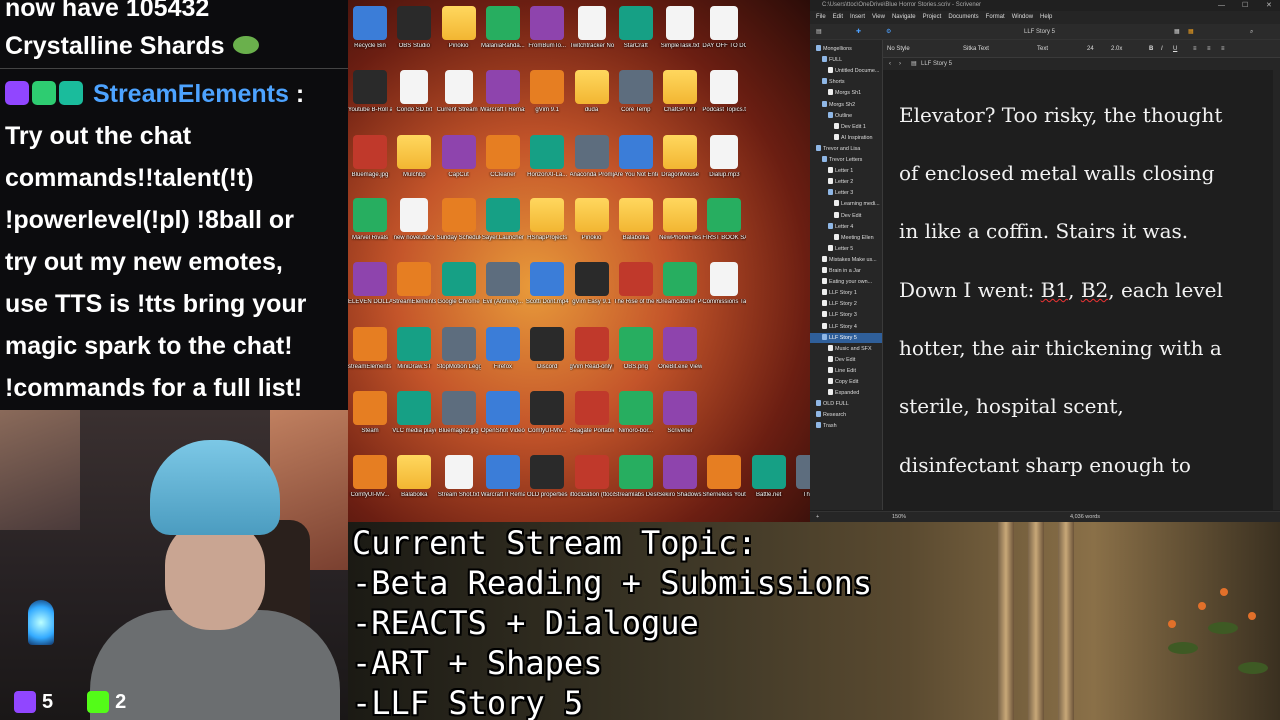 This screenshot has width=1280, height=720. I want to click on binder-item: FULL, so click(826, 60).